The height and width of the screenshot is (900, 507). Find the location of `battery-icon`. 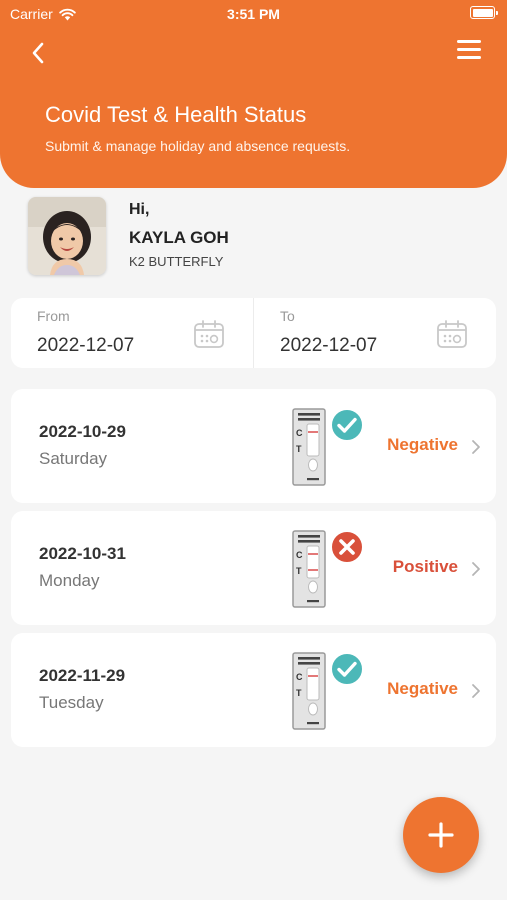

battery-icon is located at coordinates (484, 12).